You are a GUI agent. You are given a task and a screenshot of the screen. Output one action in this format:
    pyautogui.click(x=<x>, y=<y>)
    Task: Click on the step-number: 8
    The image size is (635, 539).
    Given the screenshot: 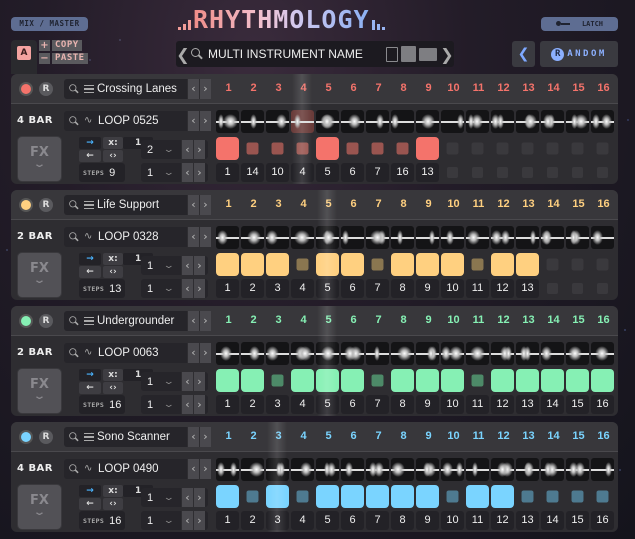 What is the action you would take?
    pyautogui.click(x=403, y=436)
    